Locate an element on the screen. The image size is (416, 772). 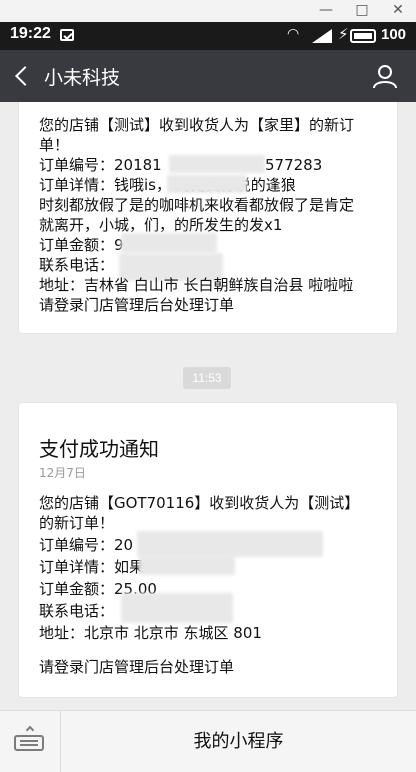
title-bar: 小未科技 is located at coordinates (208, 76).